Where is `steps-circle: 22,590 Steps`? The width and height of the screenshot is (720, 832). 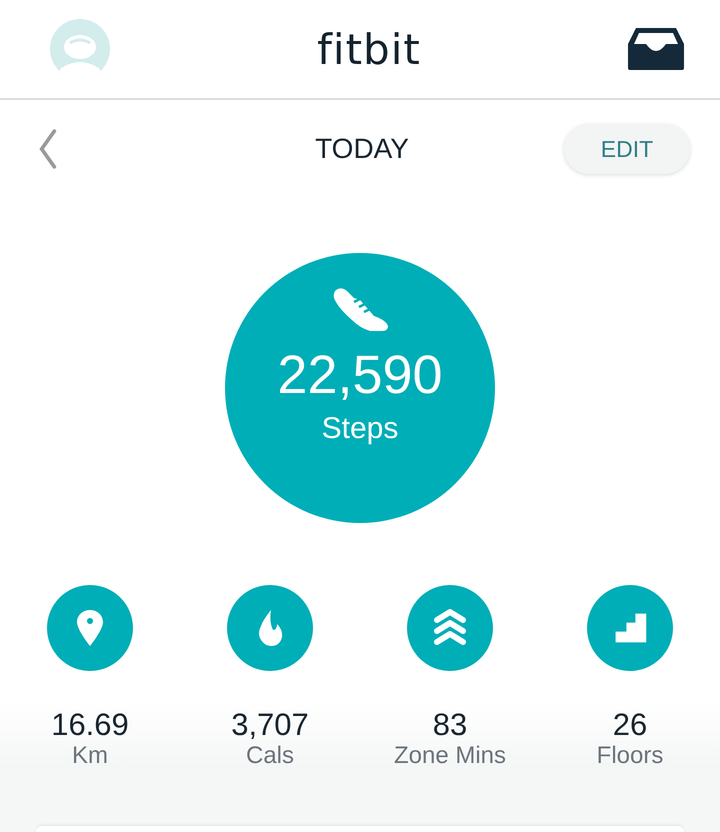 steps-circle: 22,590 Steps is located at coordinates (360, 388).